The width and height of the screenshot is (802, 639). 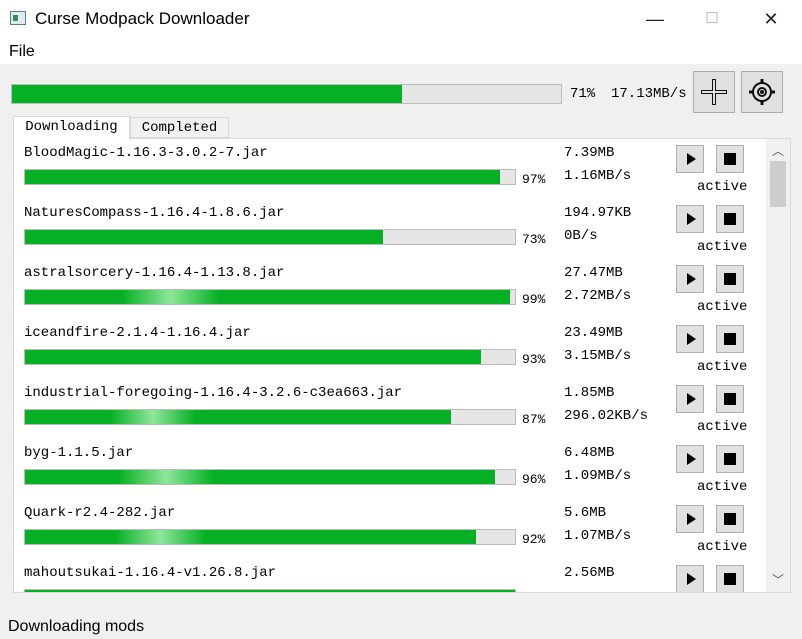 What do you see at coordinates (598, 536) in the screenshot?
I see `item-speed: 1.07MB/s` at bounding box center [598, 536].